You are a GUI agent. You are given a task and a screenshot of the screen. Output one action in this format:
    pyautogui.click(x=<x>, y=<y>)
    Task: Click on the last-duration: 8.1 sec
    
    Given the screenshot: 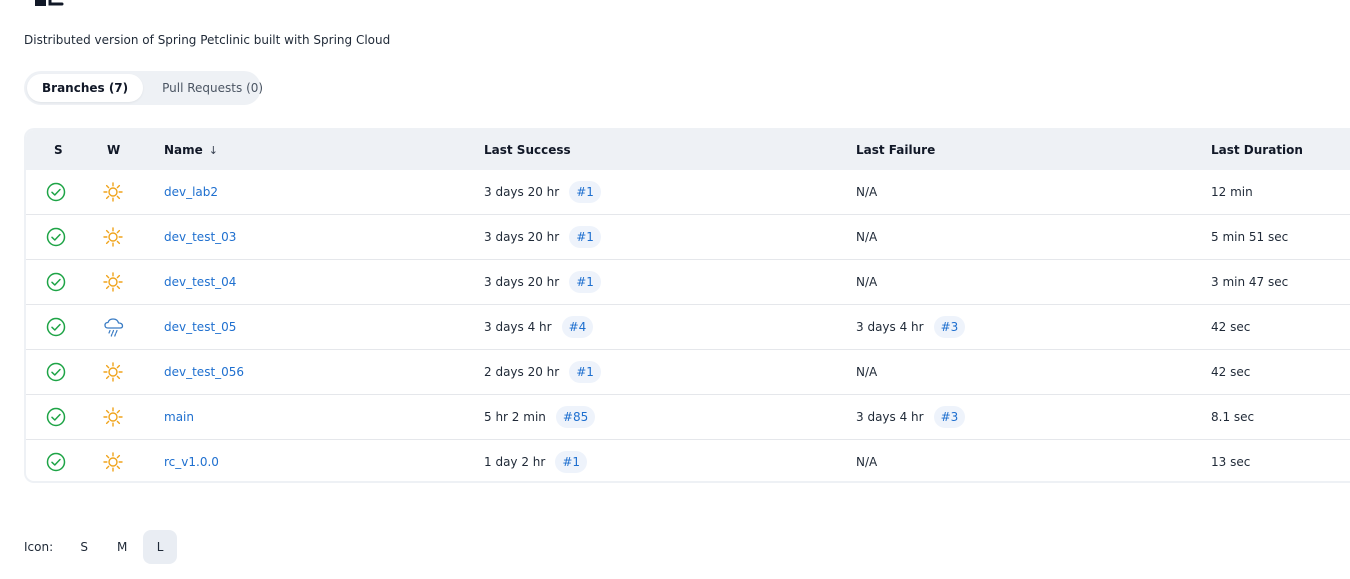 What is the action you would take?
    pyautogui.click(x=1233, y=417)
    